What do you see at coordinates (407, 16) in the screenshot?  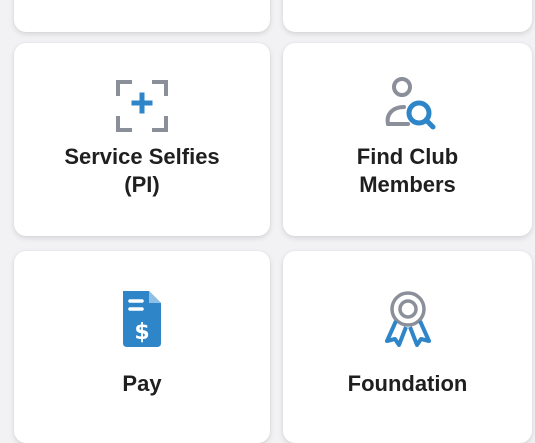 I see `tile-top-right` at bounding box center [407, 16].